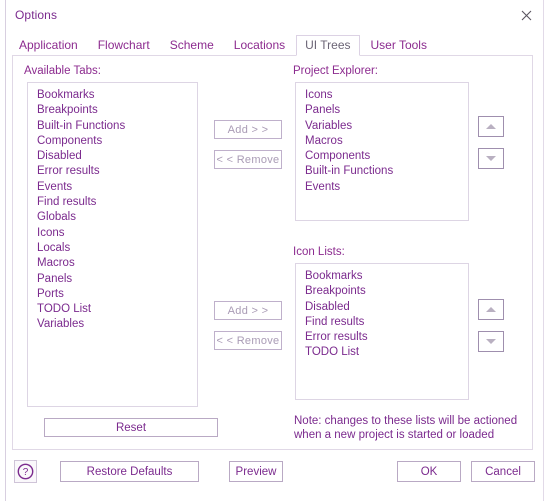  I want to click on close-icon, so click(526, 15).